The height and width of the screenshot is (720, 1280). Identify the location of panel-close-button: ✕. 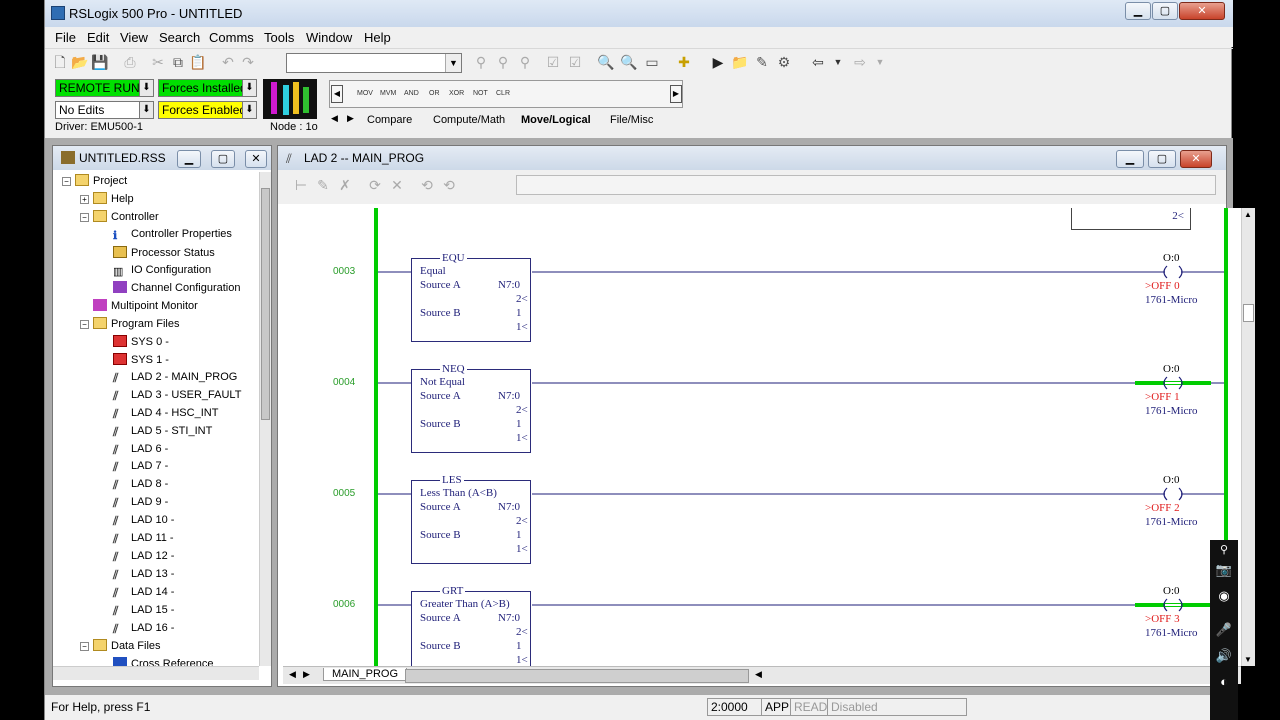
(256, 159).